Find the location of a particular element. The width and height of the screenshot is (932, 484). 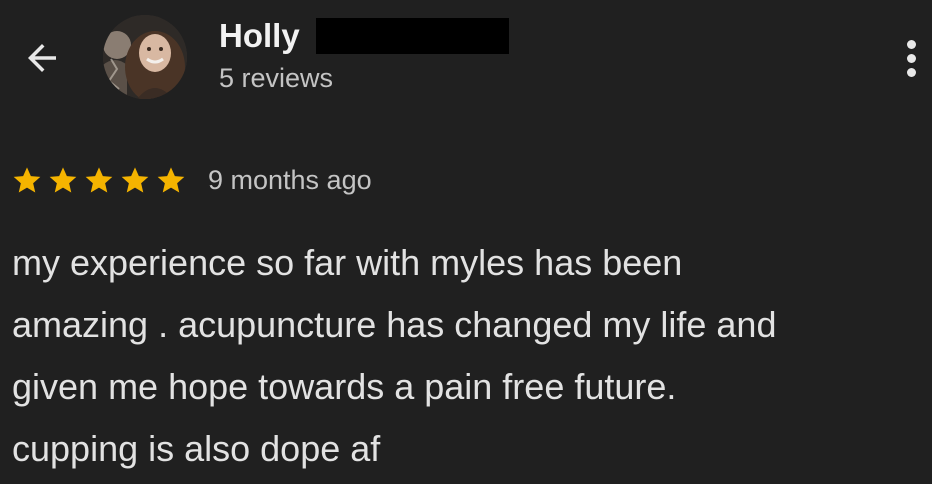

profile-photo is located at coordinates (145, 57).